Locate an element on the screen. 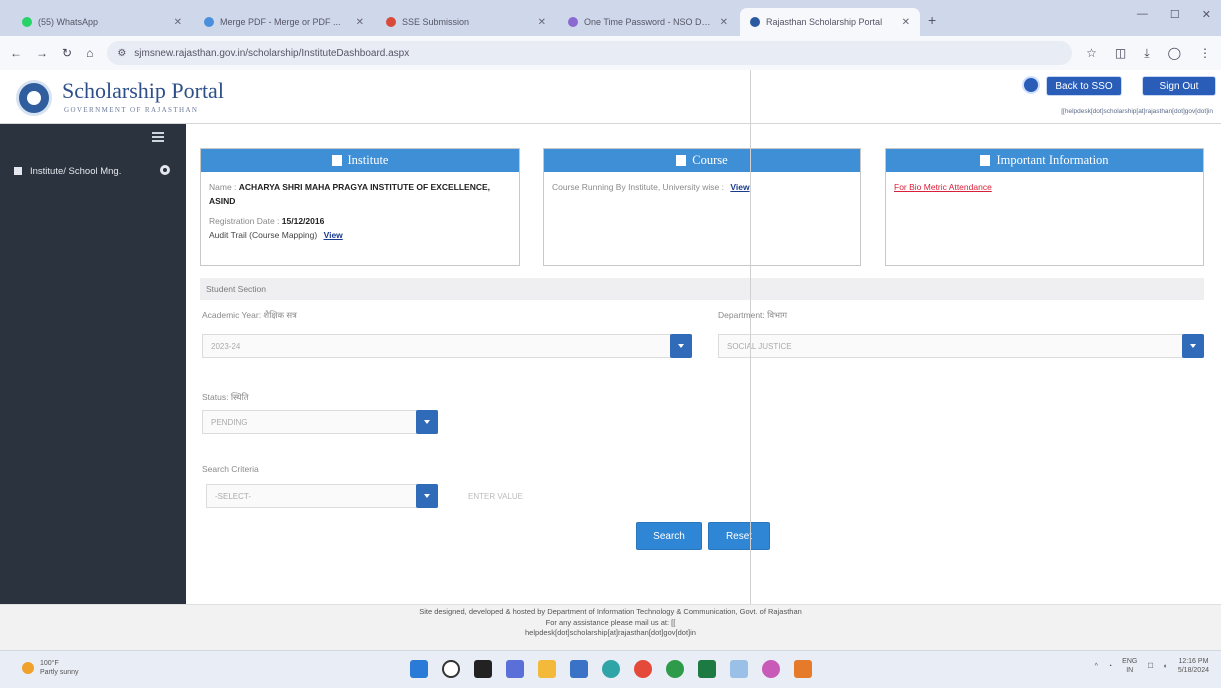  language-indicator: ENG IN is located at coordinates (1129, 666).